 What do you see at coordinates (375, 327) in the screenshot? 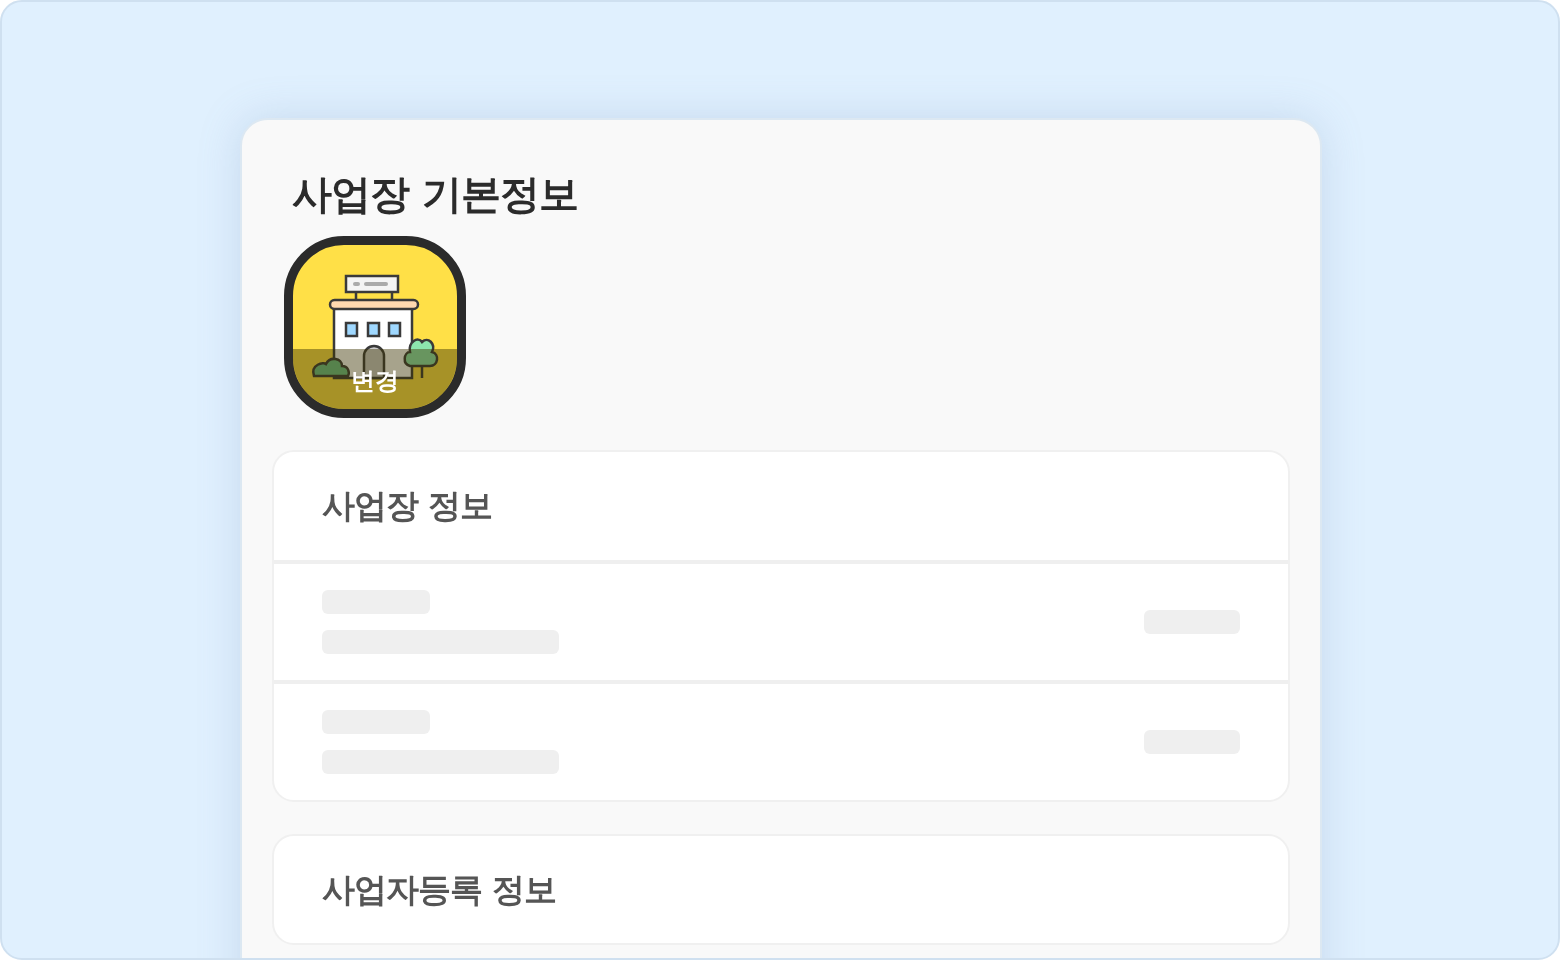
I see `change-image-button: 변경` at bounding box center [375, 327].